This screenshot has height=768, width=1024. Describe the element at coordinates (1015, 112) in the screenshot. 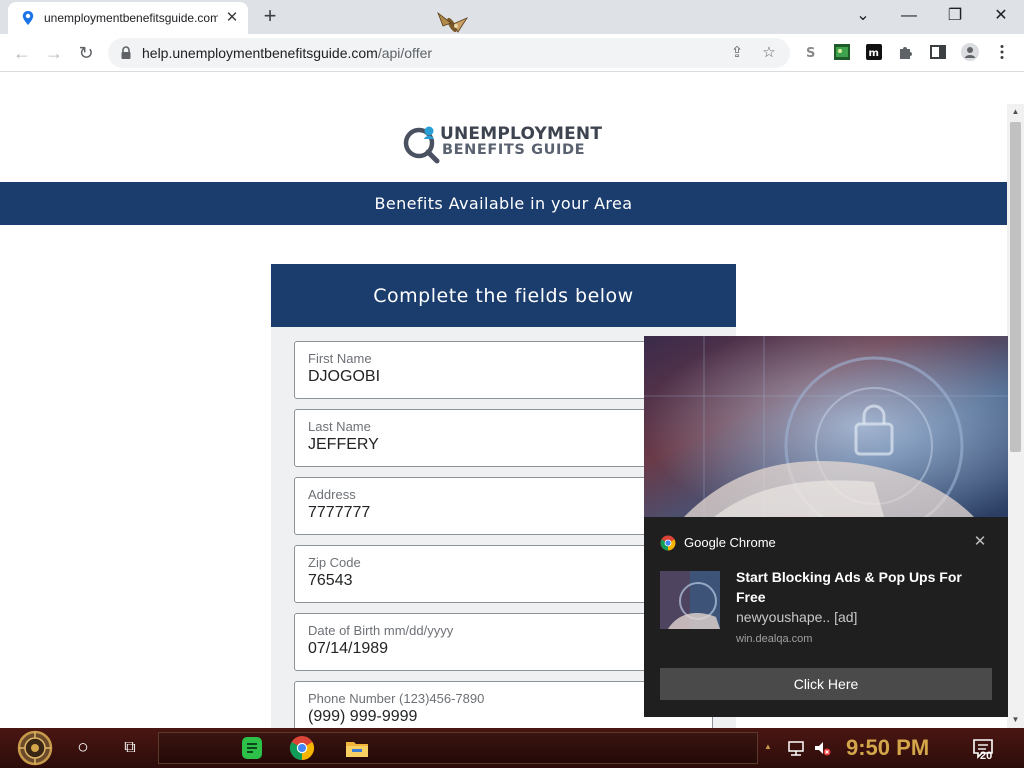

I see `scroll-up-arrow-icon: ▲` at that location.